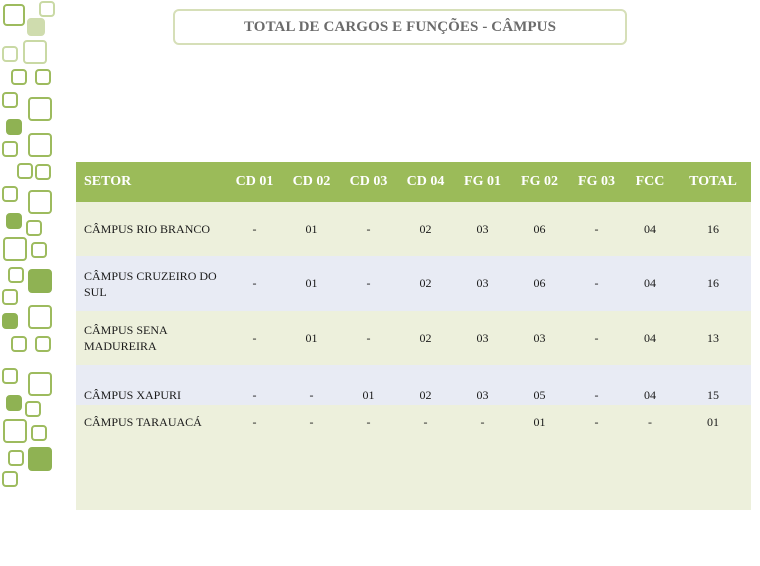  Describe the element at coordinates (126, 338) in the screenshot. I see `cell-setor: CÂMPUS SENA MADUREIRA` at that location.